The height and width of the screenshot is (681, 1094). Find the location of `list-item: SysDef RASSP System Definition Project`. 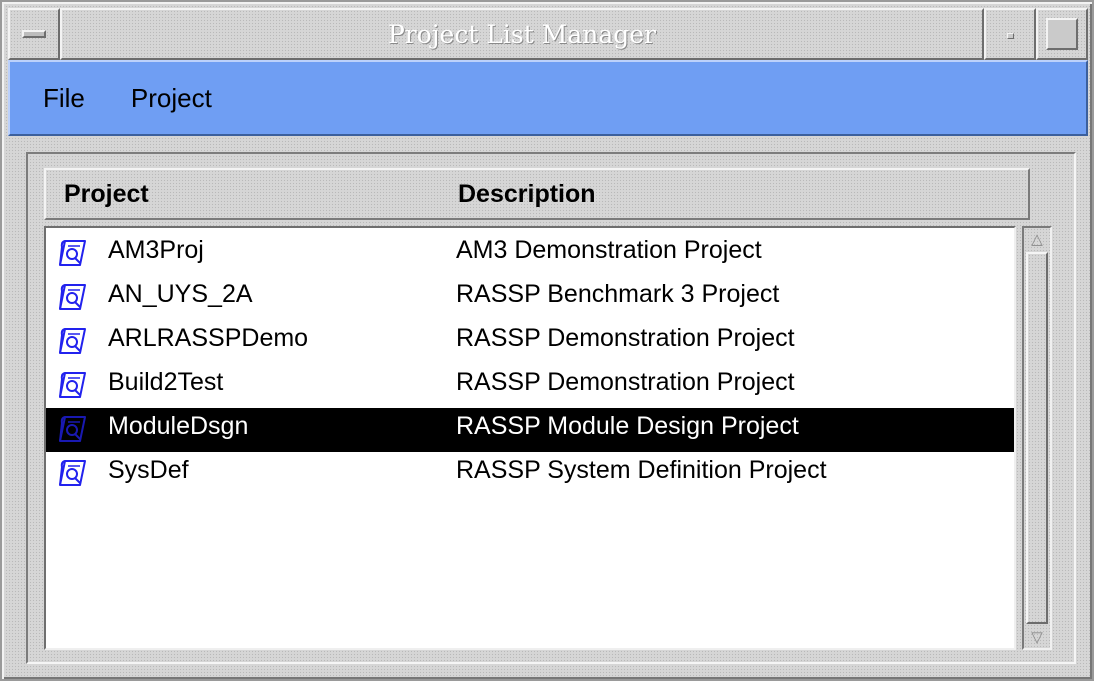

list-item: SysDef RASSP System Definition Project is located at coordinates (530, 474).